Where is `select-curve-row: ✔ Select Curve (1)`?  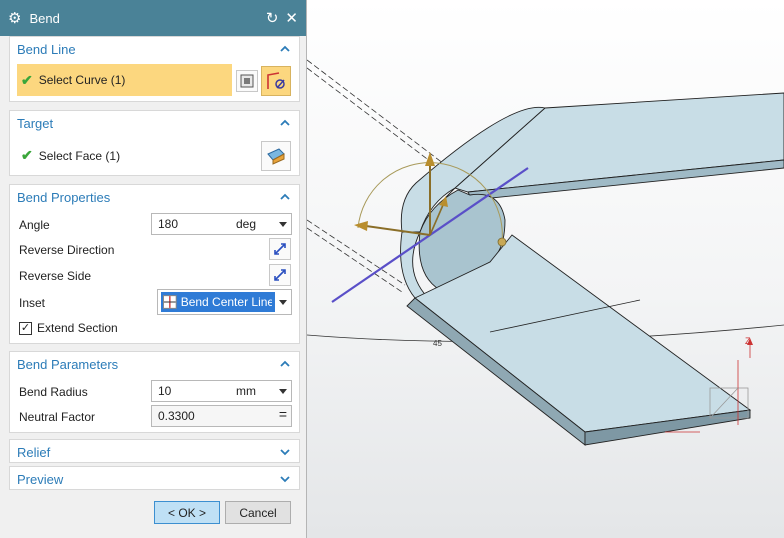
select-curve-row: ✔ Select Curve (1) is located at coordinates (124, 80).